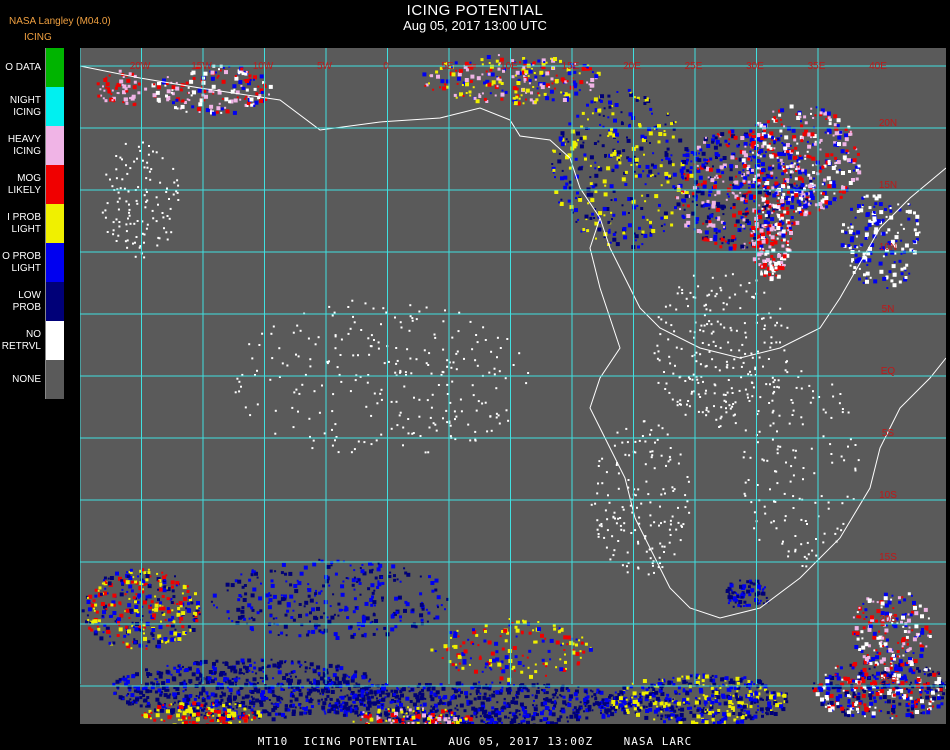 The height and width of the screenshot is (750, 950). What do you see at coordinates (21, 340) in the screenshot?
I see `legend-label: NO RETRVL` at bounding box center [21, 340].